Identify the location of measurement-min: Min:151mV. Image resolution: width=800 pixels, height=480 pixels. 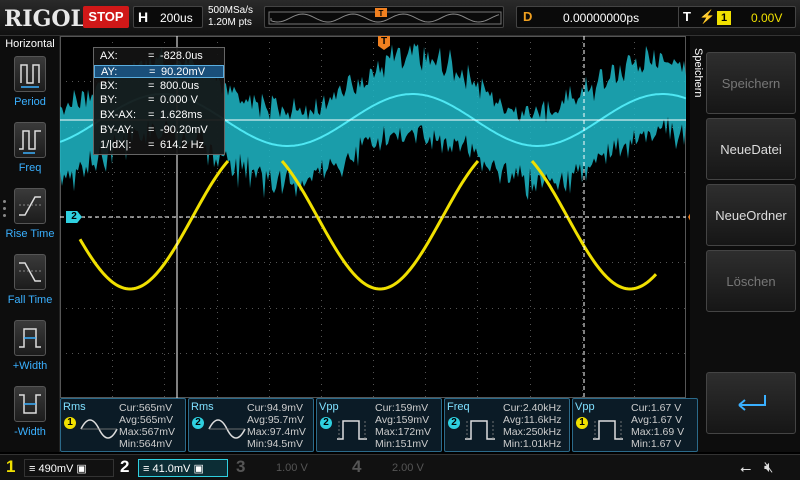
(402, 444).